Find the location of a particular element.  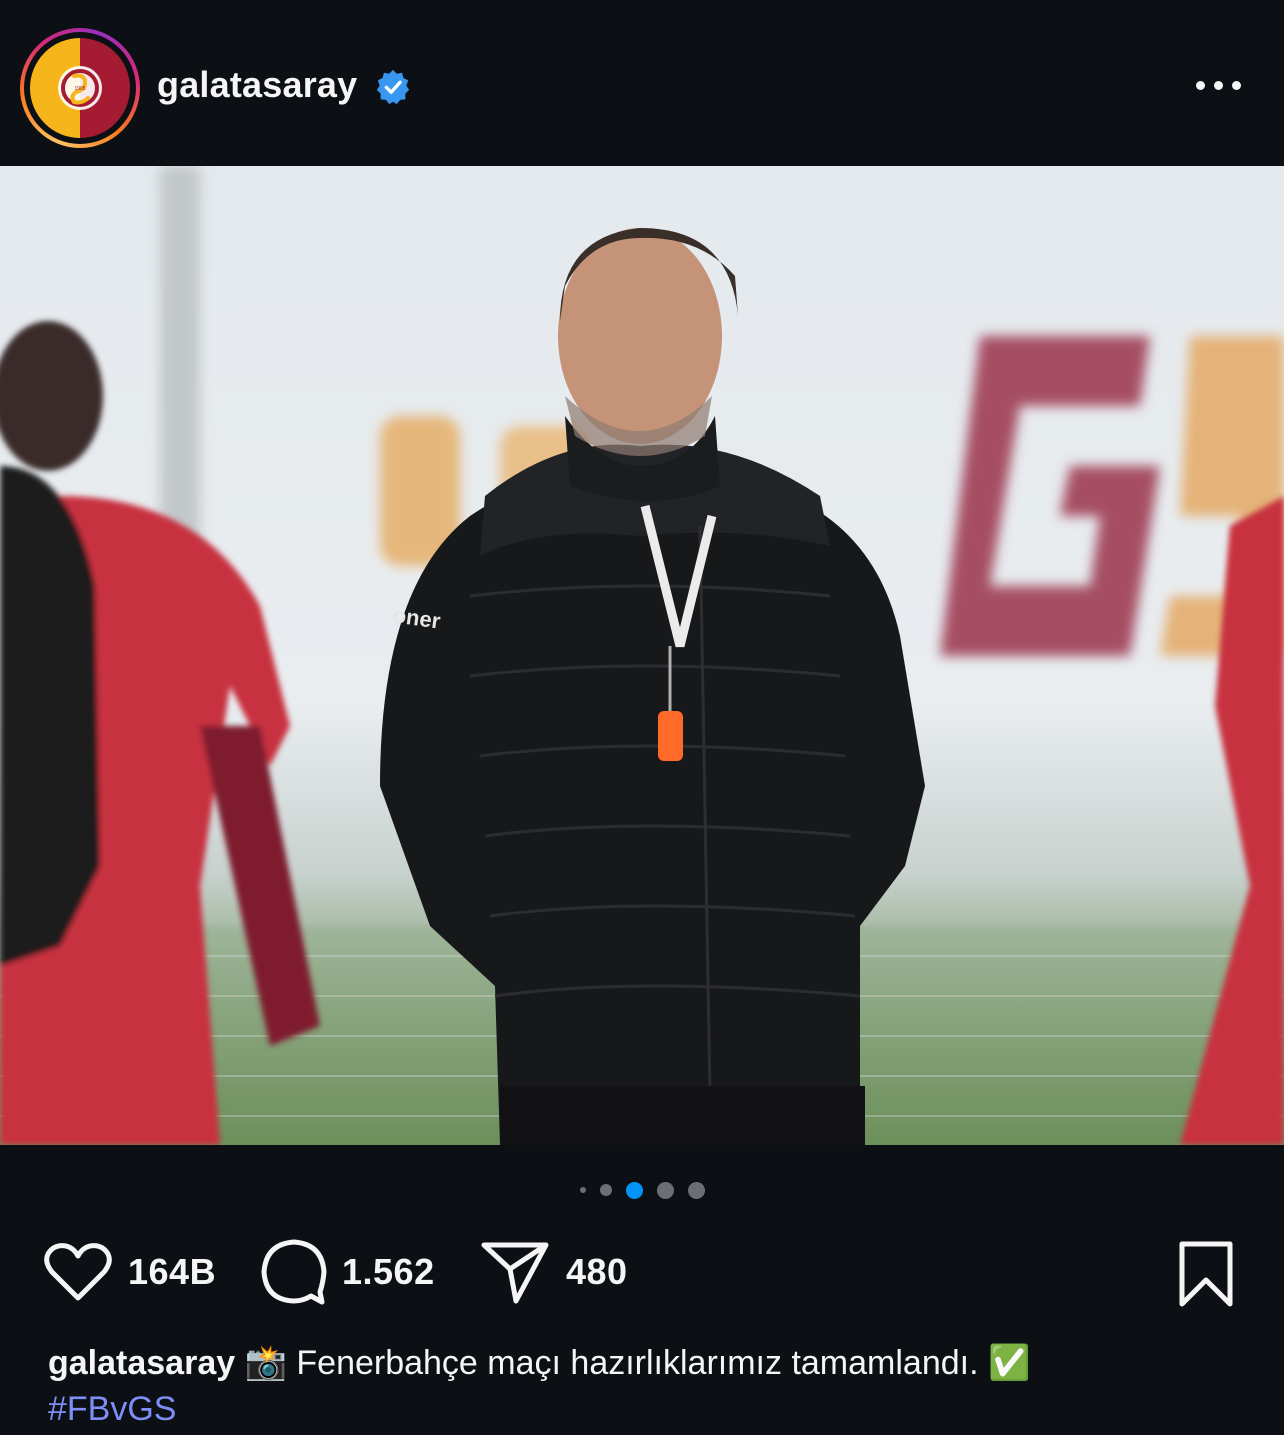

story-ring: 1905 is located at coordinates (80, 88).